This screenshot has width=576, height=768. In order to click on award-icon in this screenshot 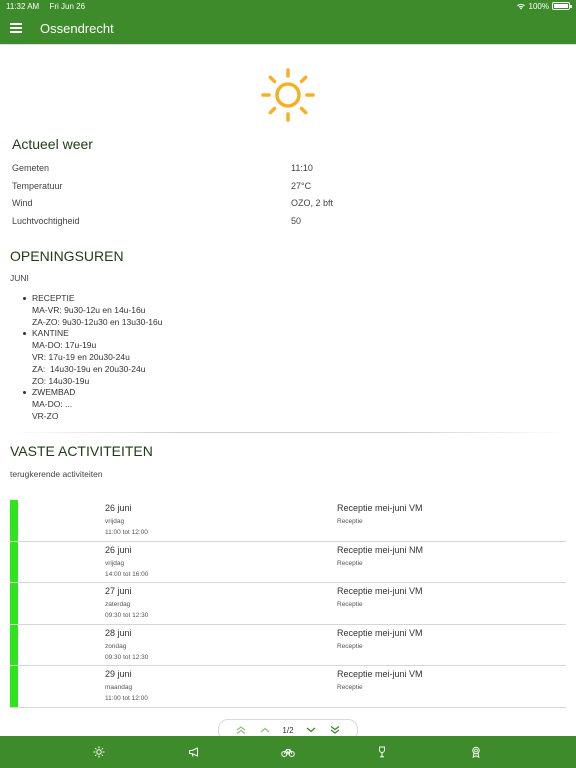, I will do `click(476, 752)`.